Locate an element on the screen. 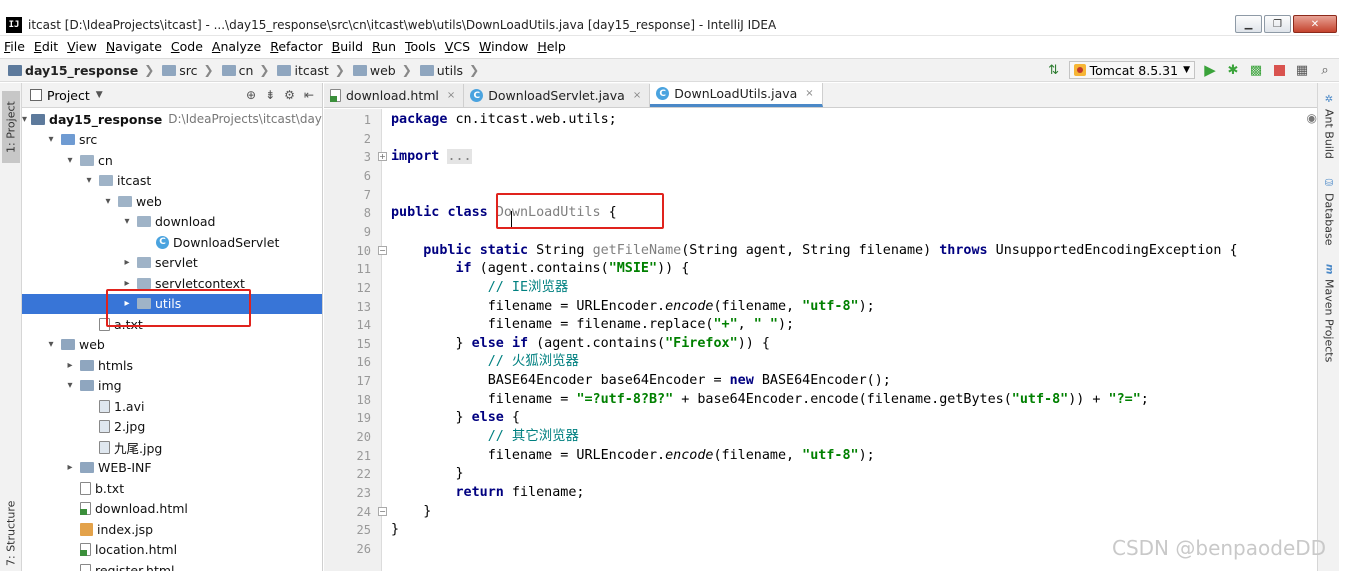 The height and width of the screenshot is (571, 1371). restore-button: ❐ is located at coordinates (1277, 24).